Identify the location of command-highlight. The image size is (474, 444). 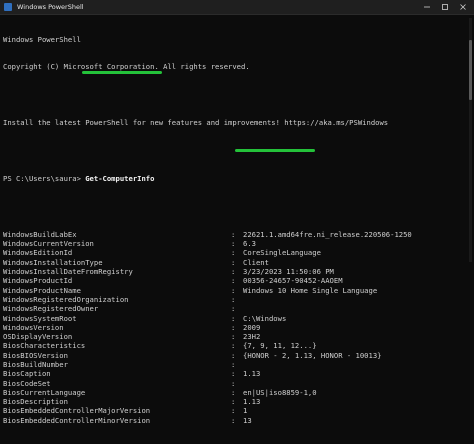
(122, 72).